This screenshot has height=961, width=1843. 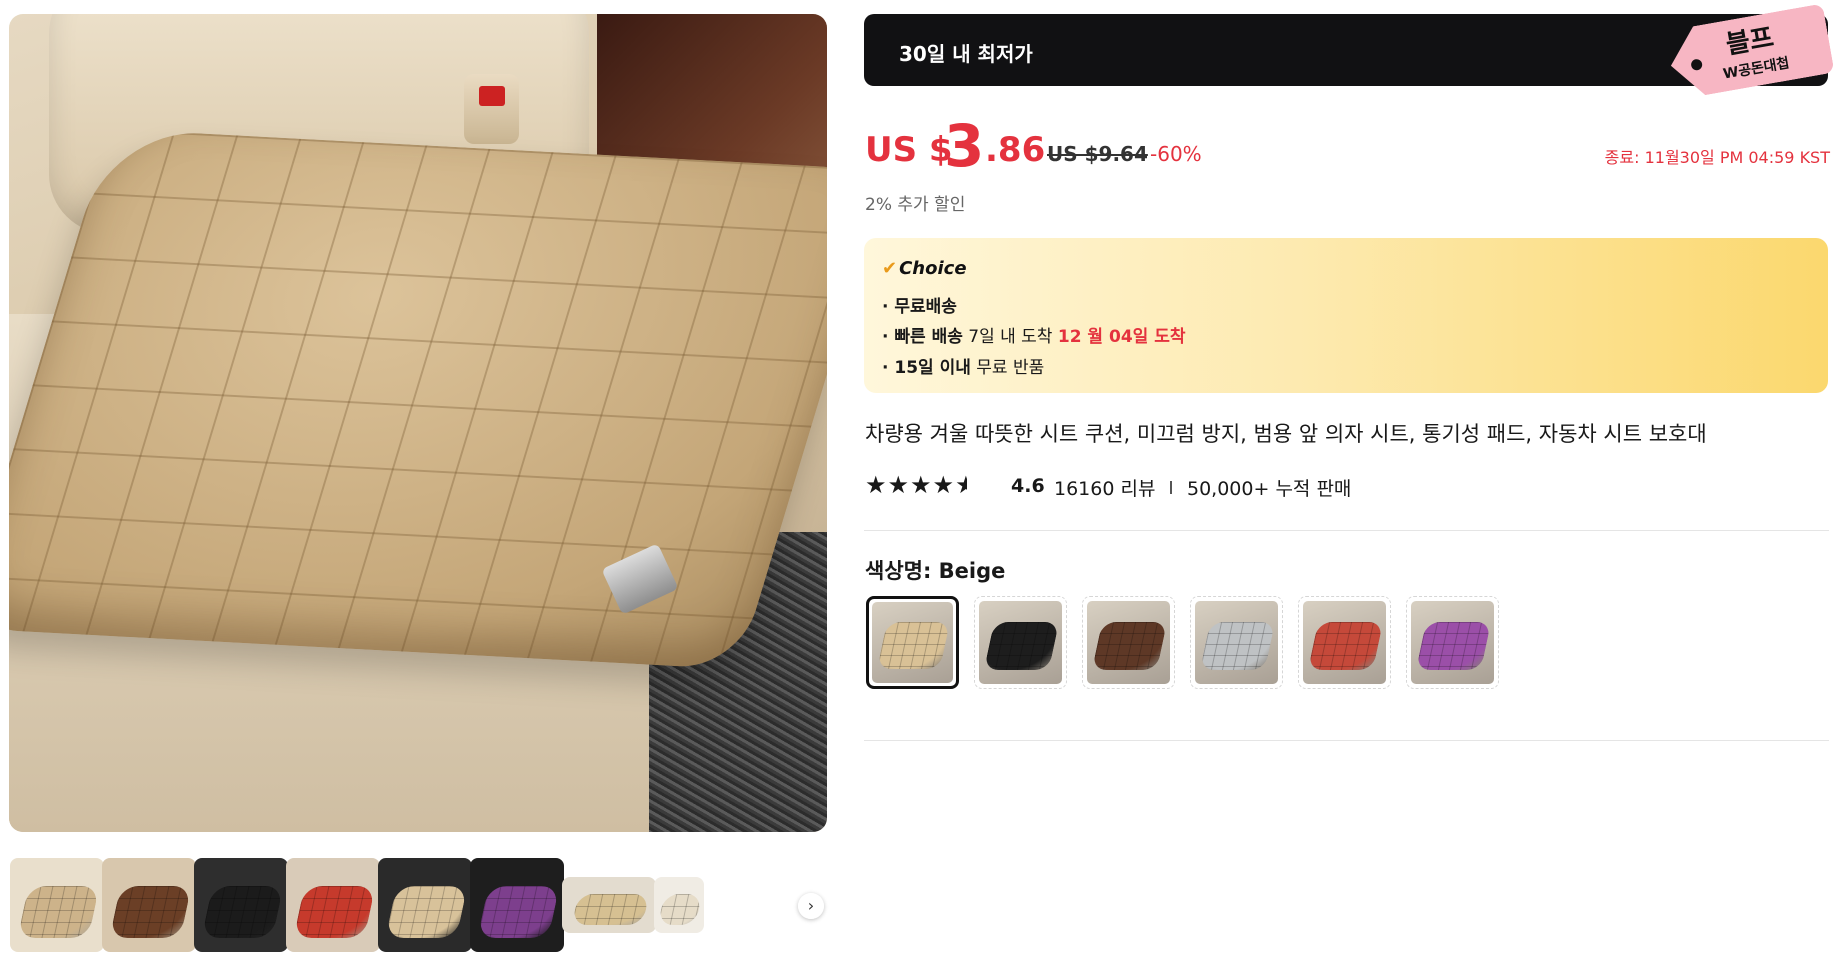 What do you see at coordinates (961, 485) in the screenshot?
I see `half-star-icon: ★` at bounding box center [961, 485].